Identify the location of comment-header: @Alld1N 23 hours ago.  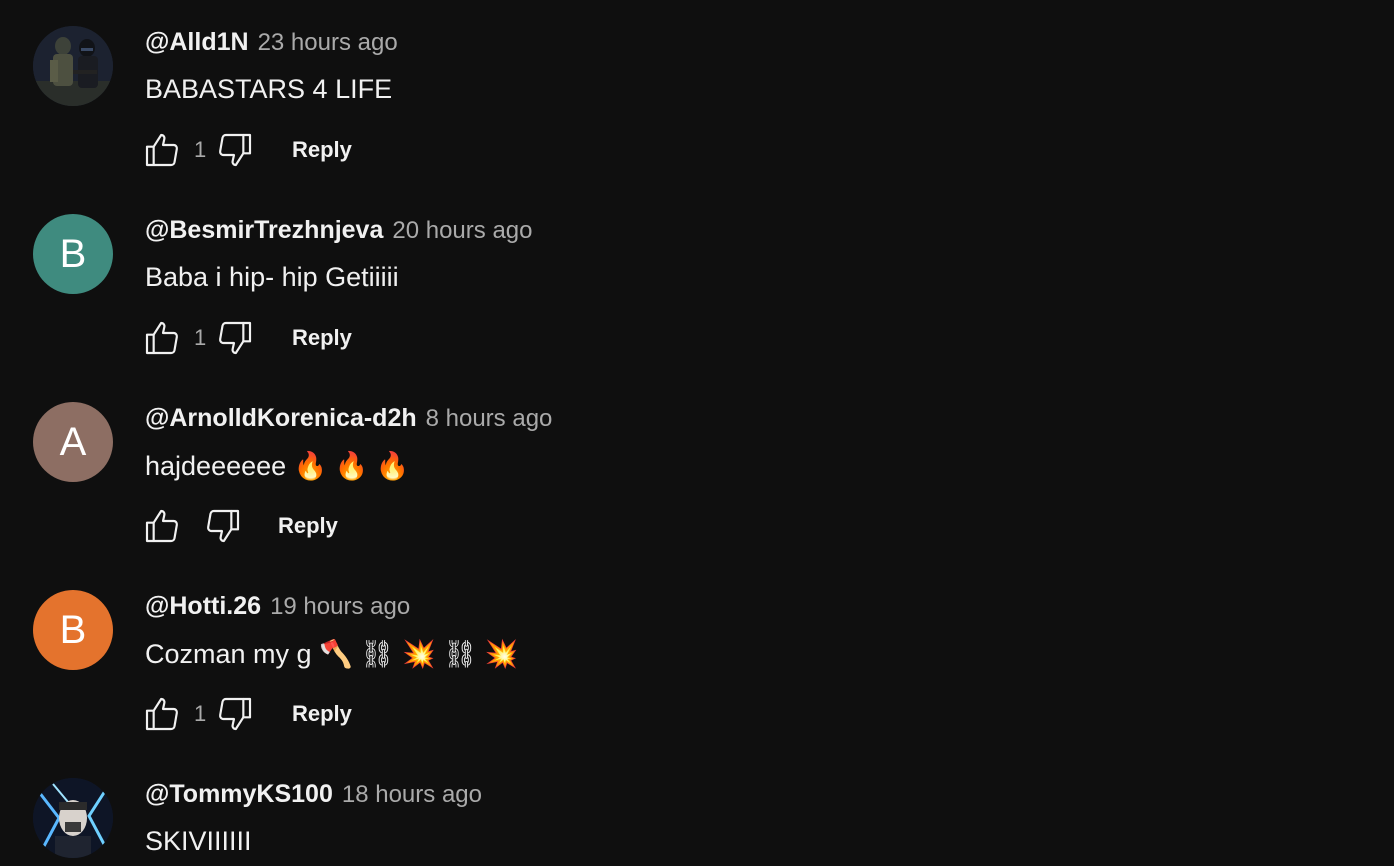
(271, 44).